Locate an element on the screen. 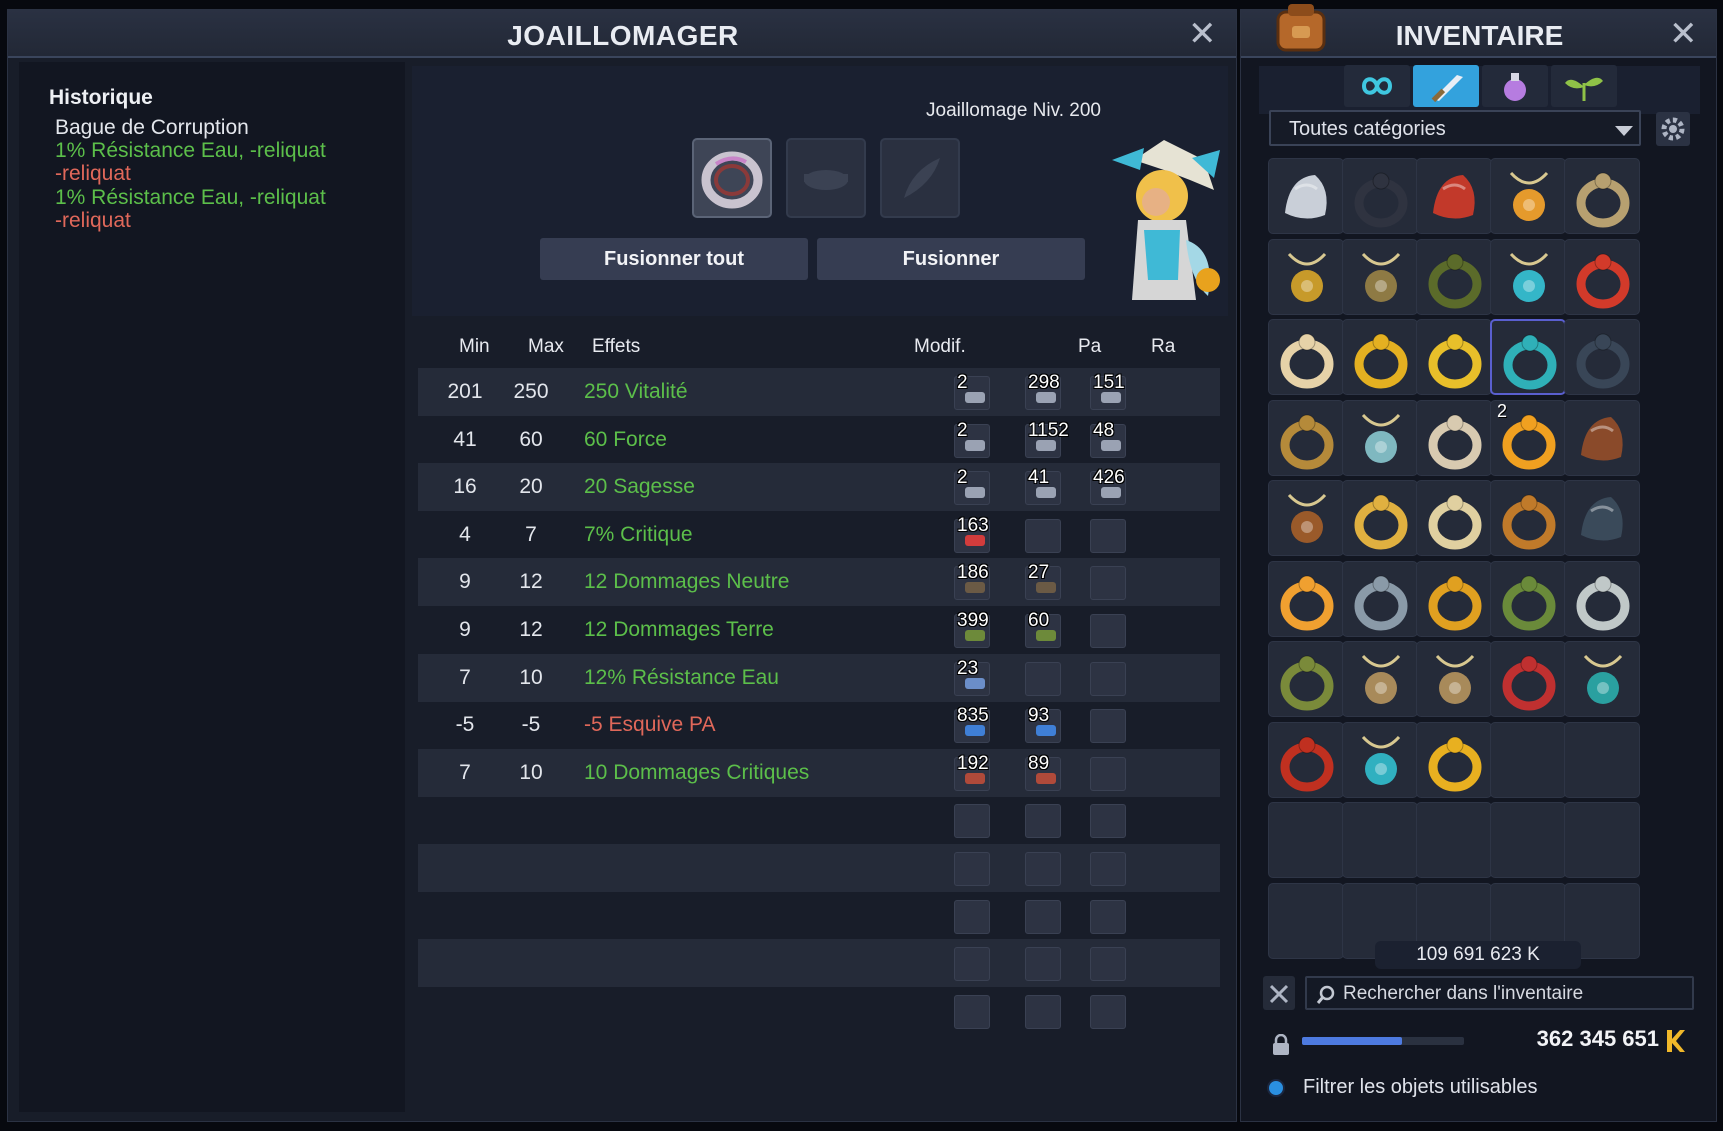 The image size is (1723, 1131). tab-resources is located at coordinates (1584, 86).